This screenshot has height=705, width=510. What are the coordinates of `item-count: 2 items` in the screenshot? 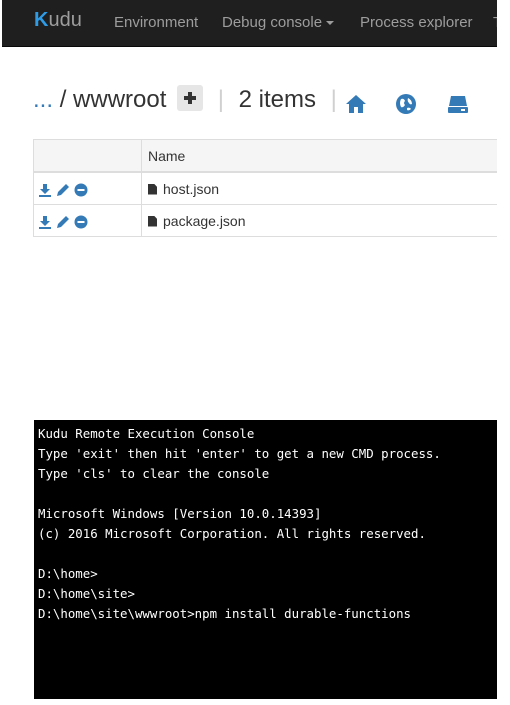 It's located at (277, 99).